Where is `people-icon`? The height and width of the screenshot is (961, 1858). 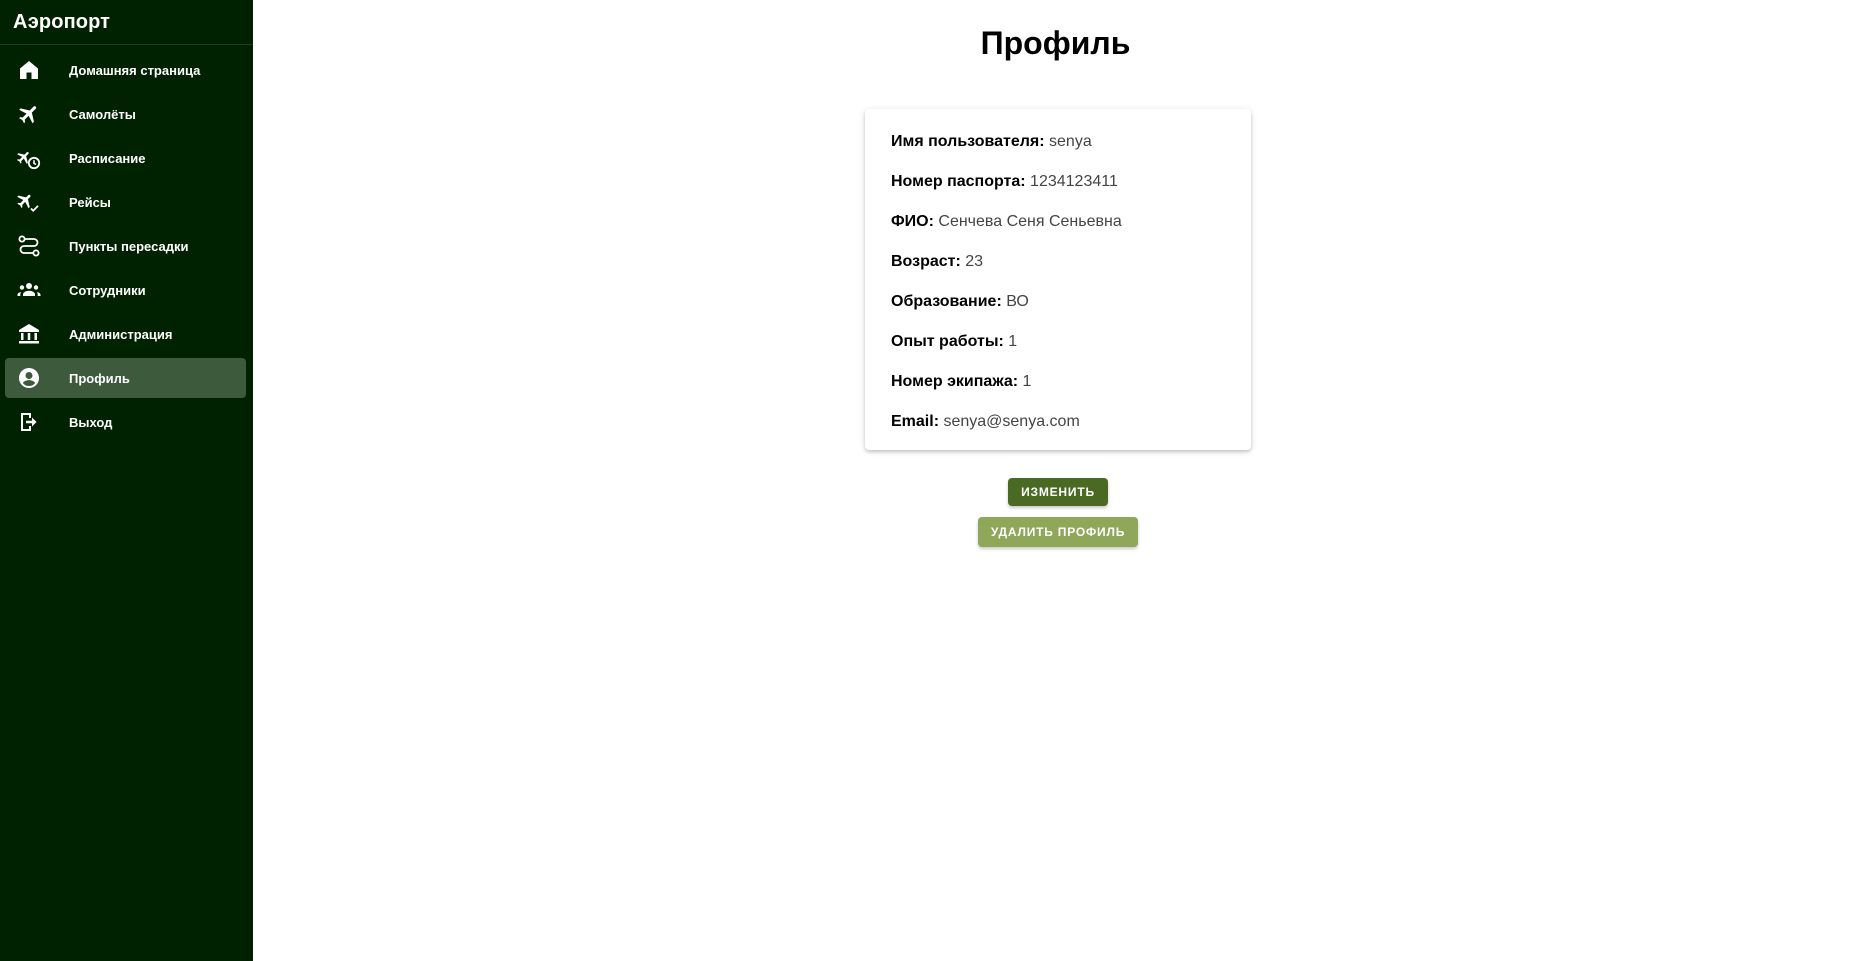
people-icon is located at coordinates (29, 290).